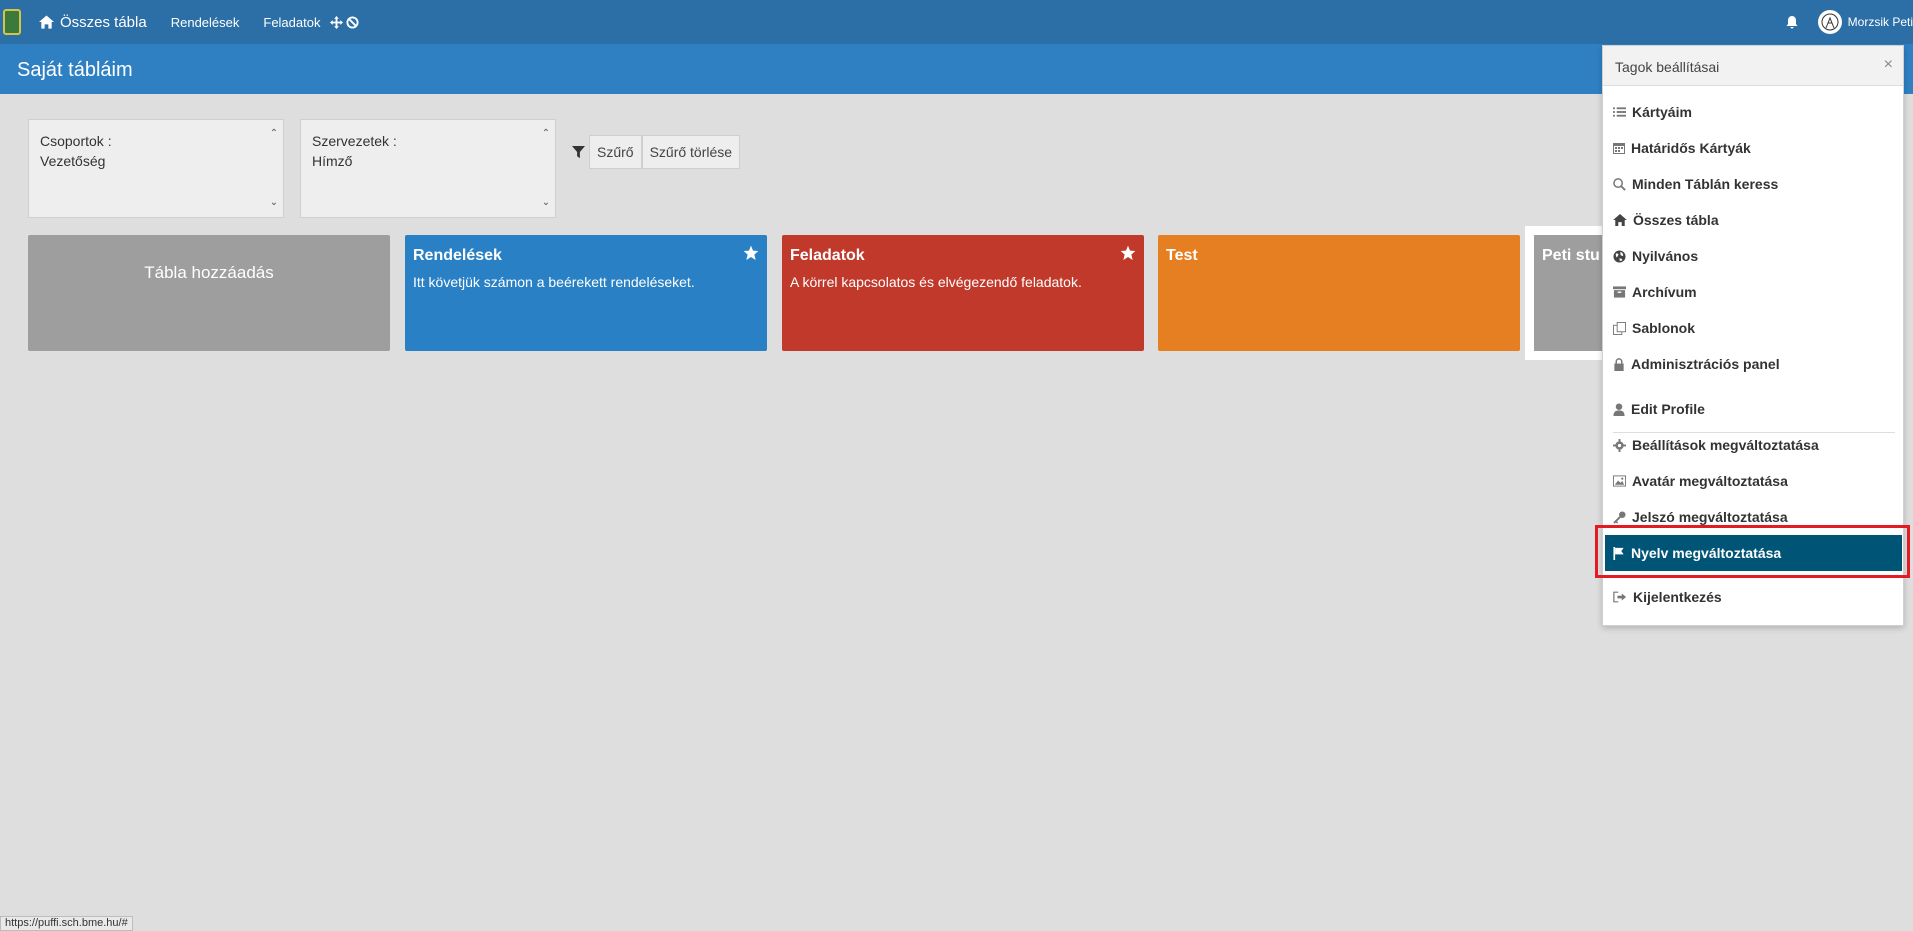  I want to click on nav-link-feladatok: Feladatok, so click(291, 22).